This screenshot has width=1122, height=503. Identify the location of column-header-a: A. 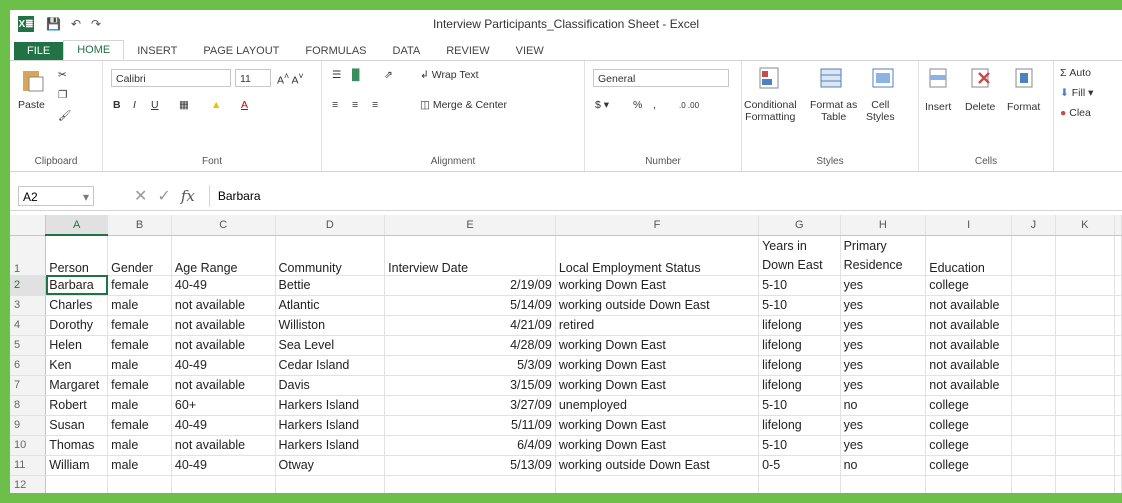
(77, 225).